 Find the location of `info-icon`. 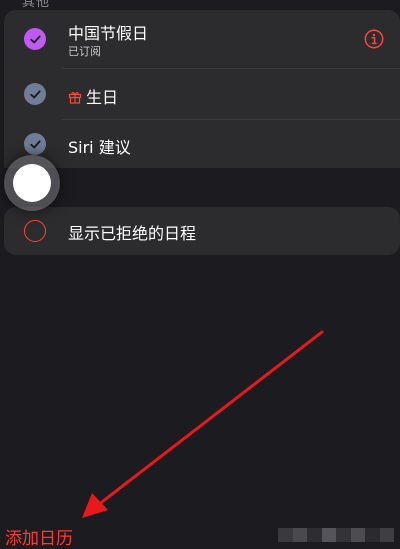

info-icon is located at coordinates (374, 39).